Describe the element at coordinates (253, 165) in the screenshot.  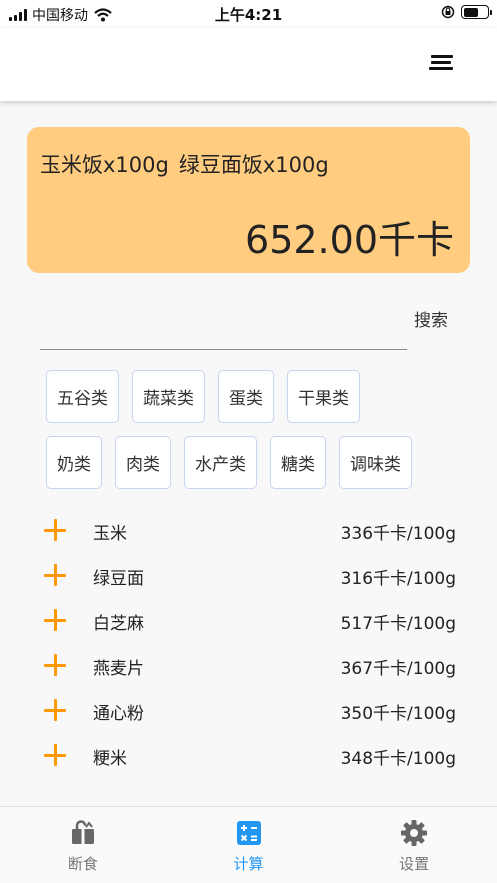
I see `selected-food: 绿豆面饭x100g` at that location.